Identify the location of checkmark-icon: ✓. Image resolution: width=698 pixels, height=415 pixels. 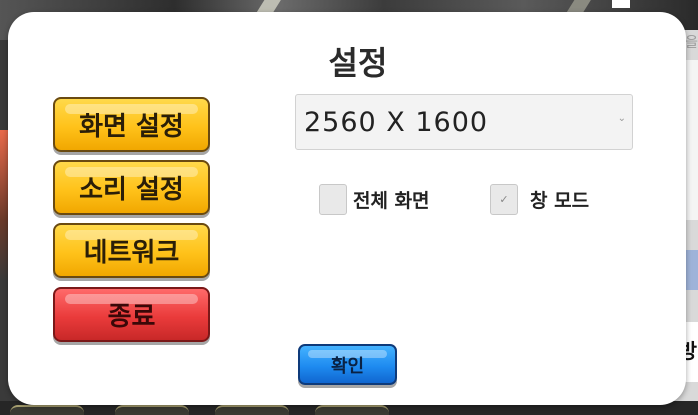
(504, 199).